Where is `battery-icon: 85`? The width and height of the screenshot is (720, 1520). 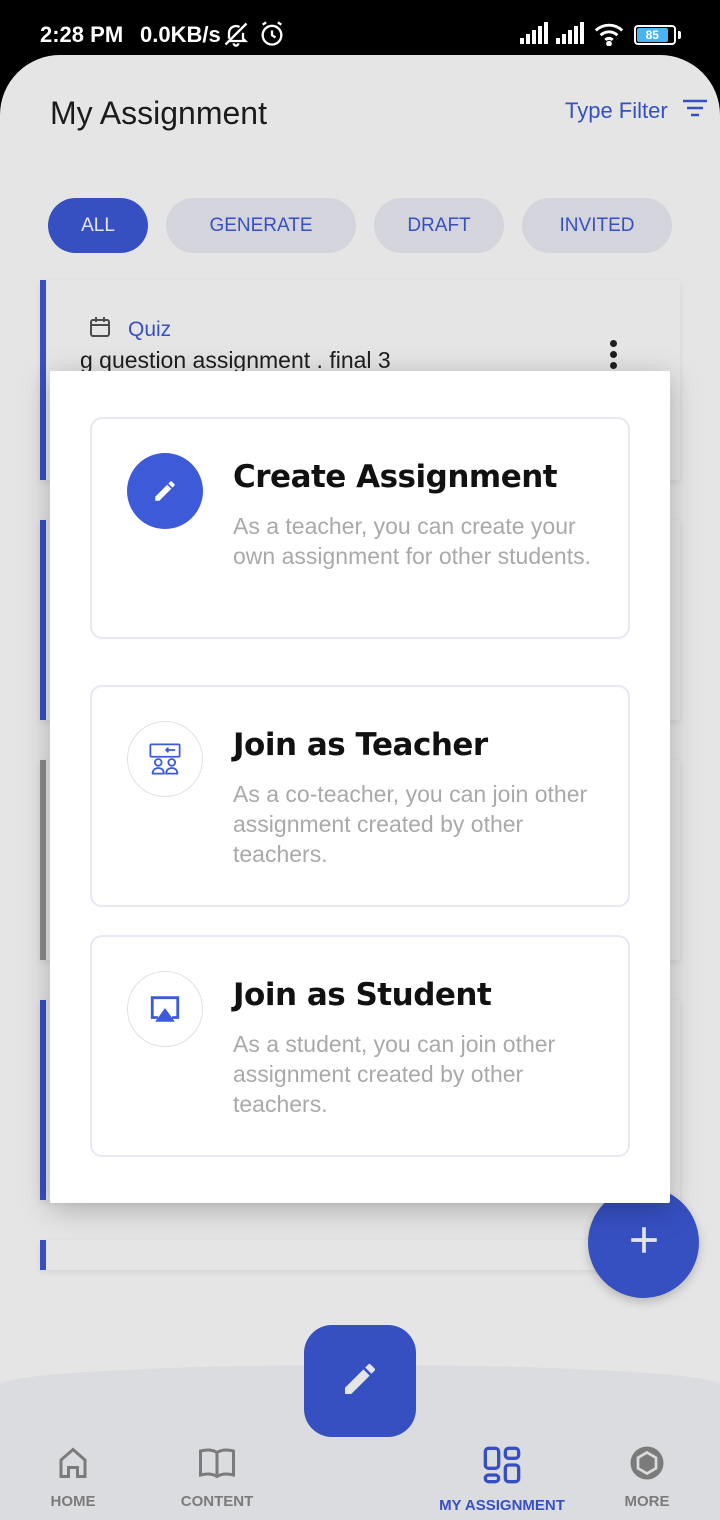
battery-icon: 85 is located at coordinates (655, 35).